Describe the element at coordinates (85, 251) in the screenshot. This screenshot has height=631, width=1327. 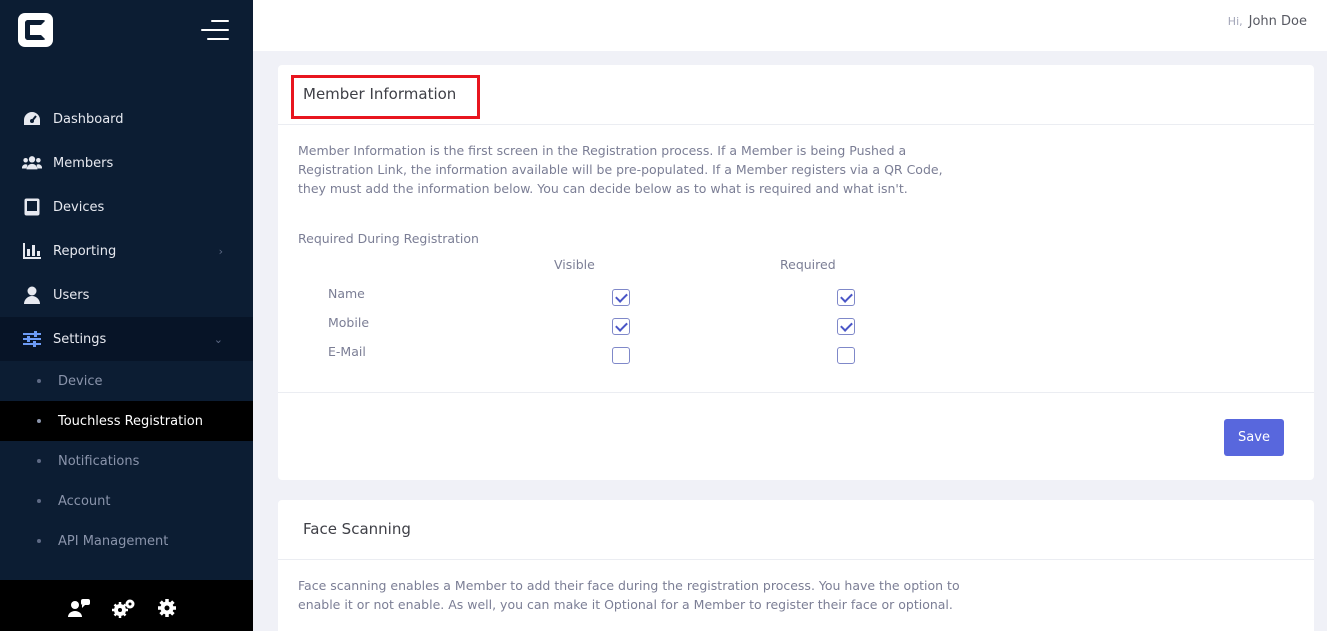
I see `sidebar-item-label: Reporting` at that location.